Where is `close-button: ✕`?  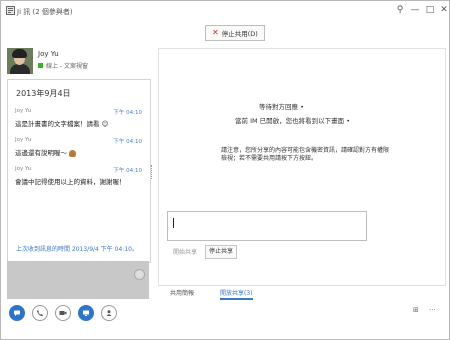 close-button: ✕ is located at coordinates (444, 10).